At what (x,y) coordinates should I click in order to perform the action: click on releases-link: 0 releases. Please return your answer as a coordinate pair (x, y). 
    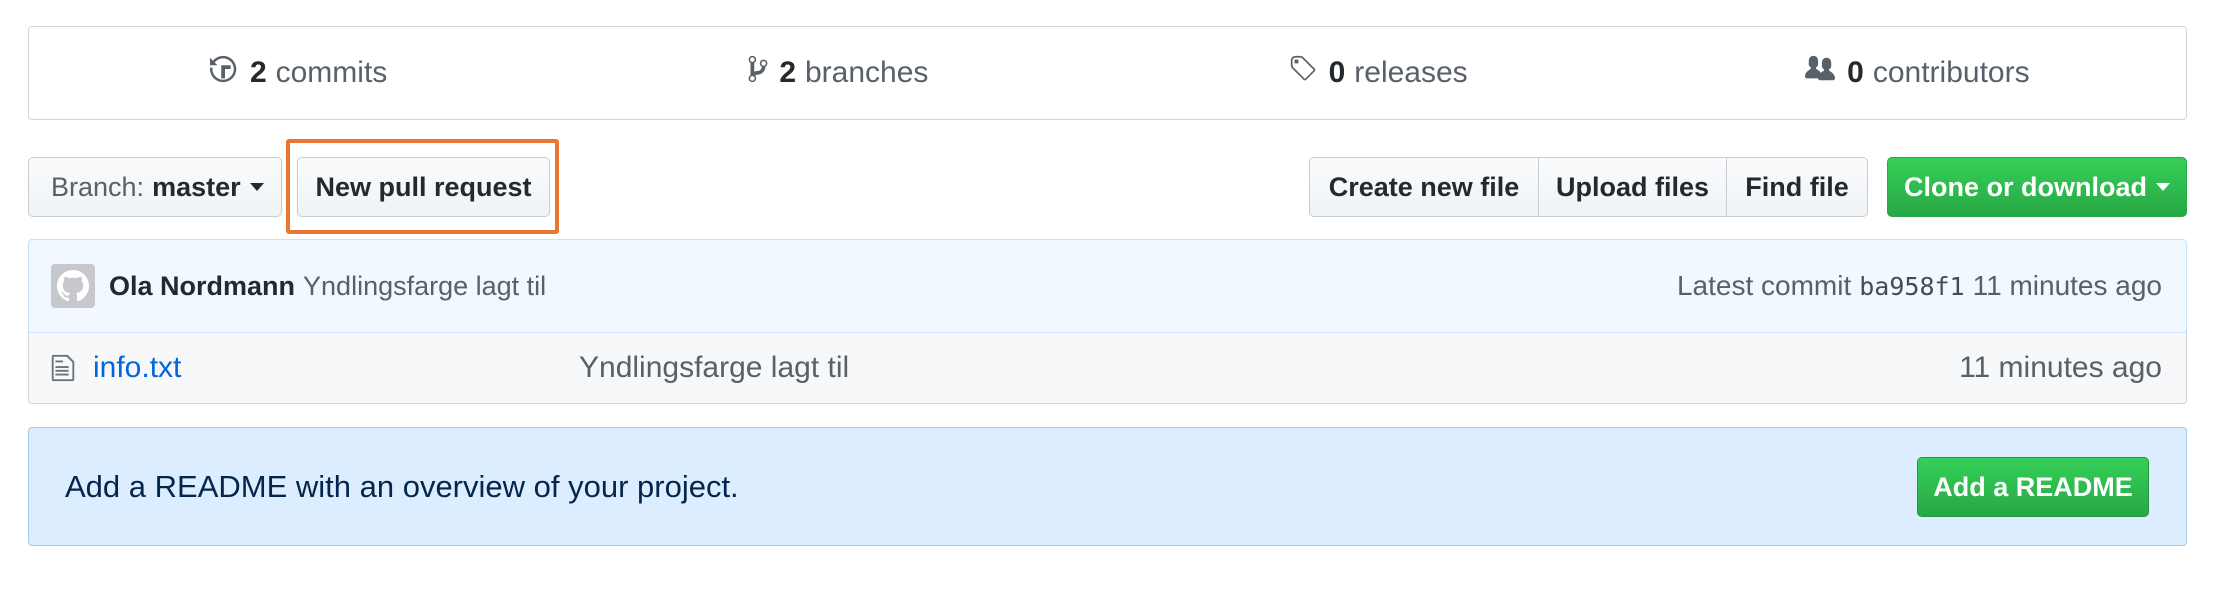
    Looking at the image, I should click on (1377, 73).